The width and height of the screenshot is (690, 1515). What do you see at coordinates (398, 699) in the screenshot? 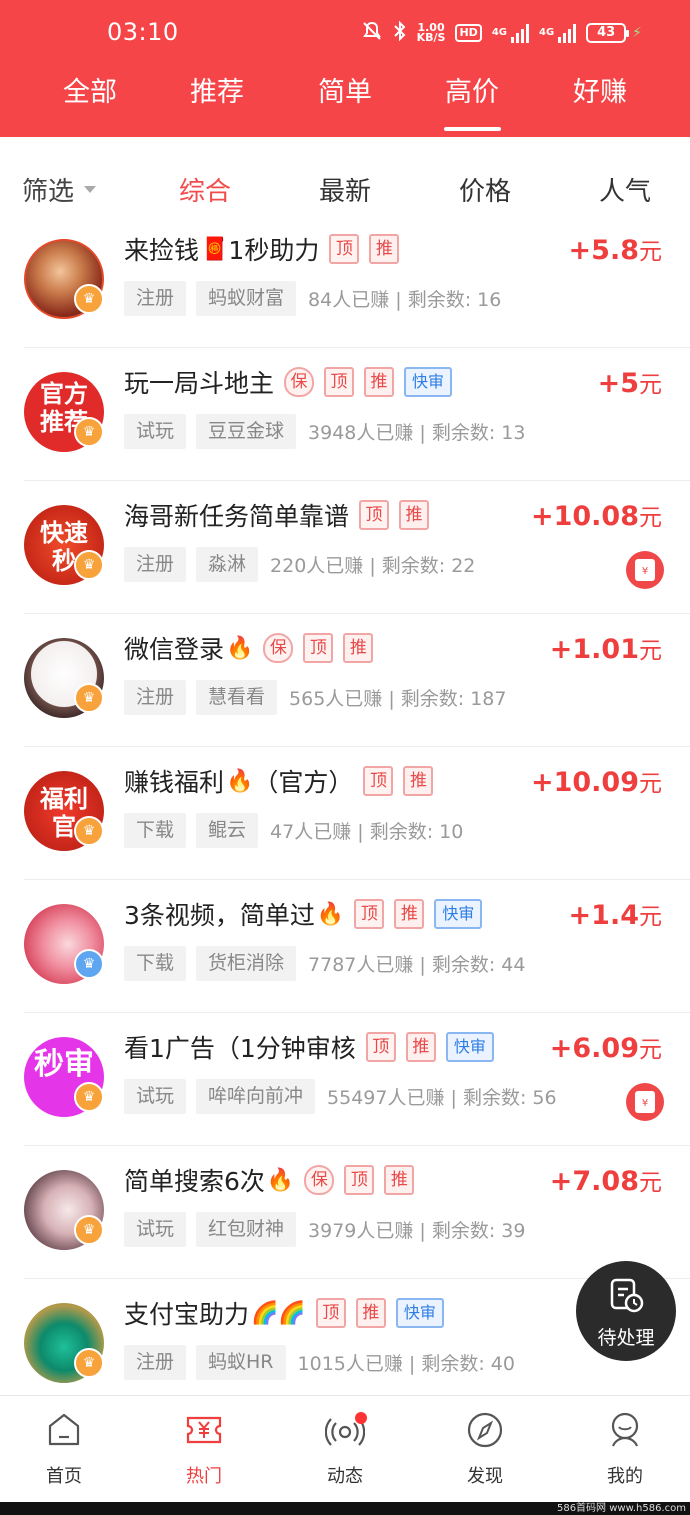
I see `task-stats: 565人已赚 | 剩余数: 187` at bounding box center [398, 699].